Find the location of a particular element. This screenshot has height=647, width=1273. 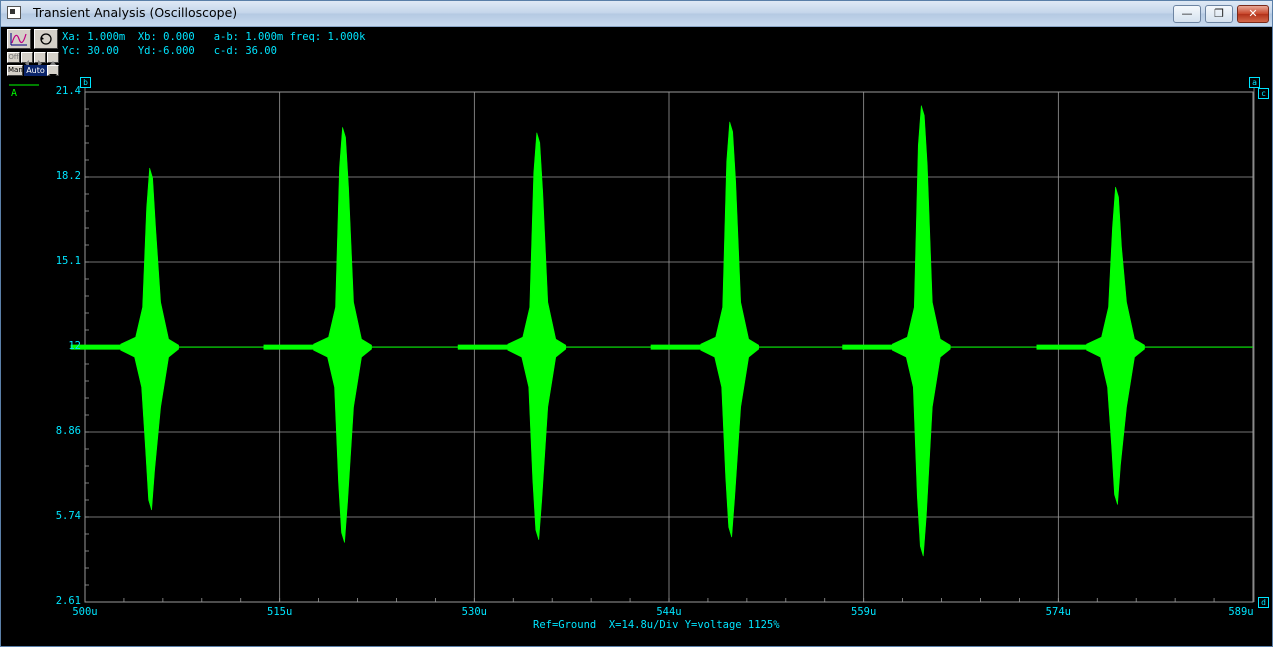

x-tick-label: 574u is located at coordinates (1058, 612).